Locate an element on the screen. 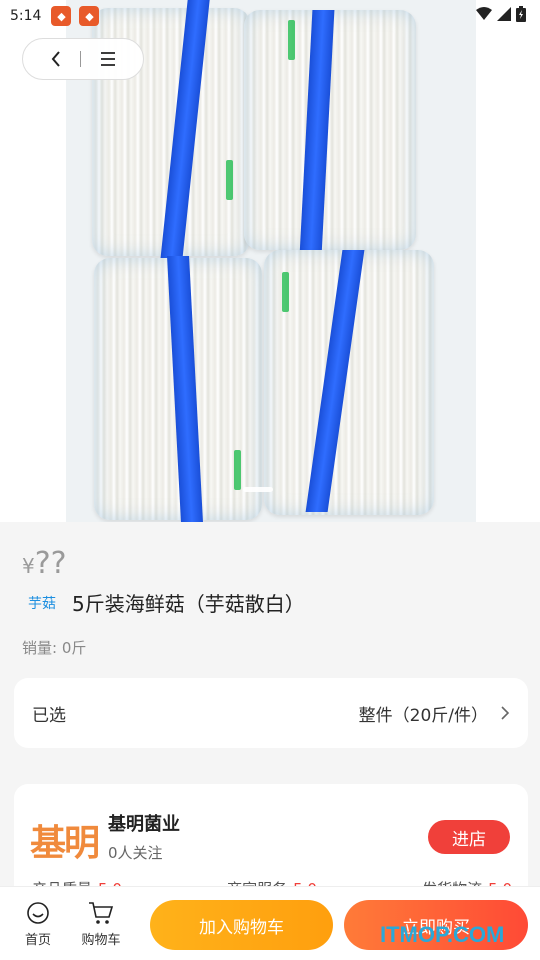  watermark: ITMOP.COM is located at coordinates (442, 934).